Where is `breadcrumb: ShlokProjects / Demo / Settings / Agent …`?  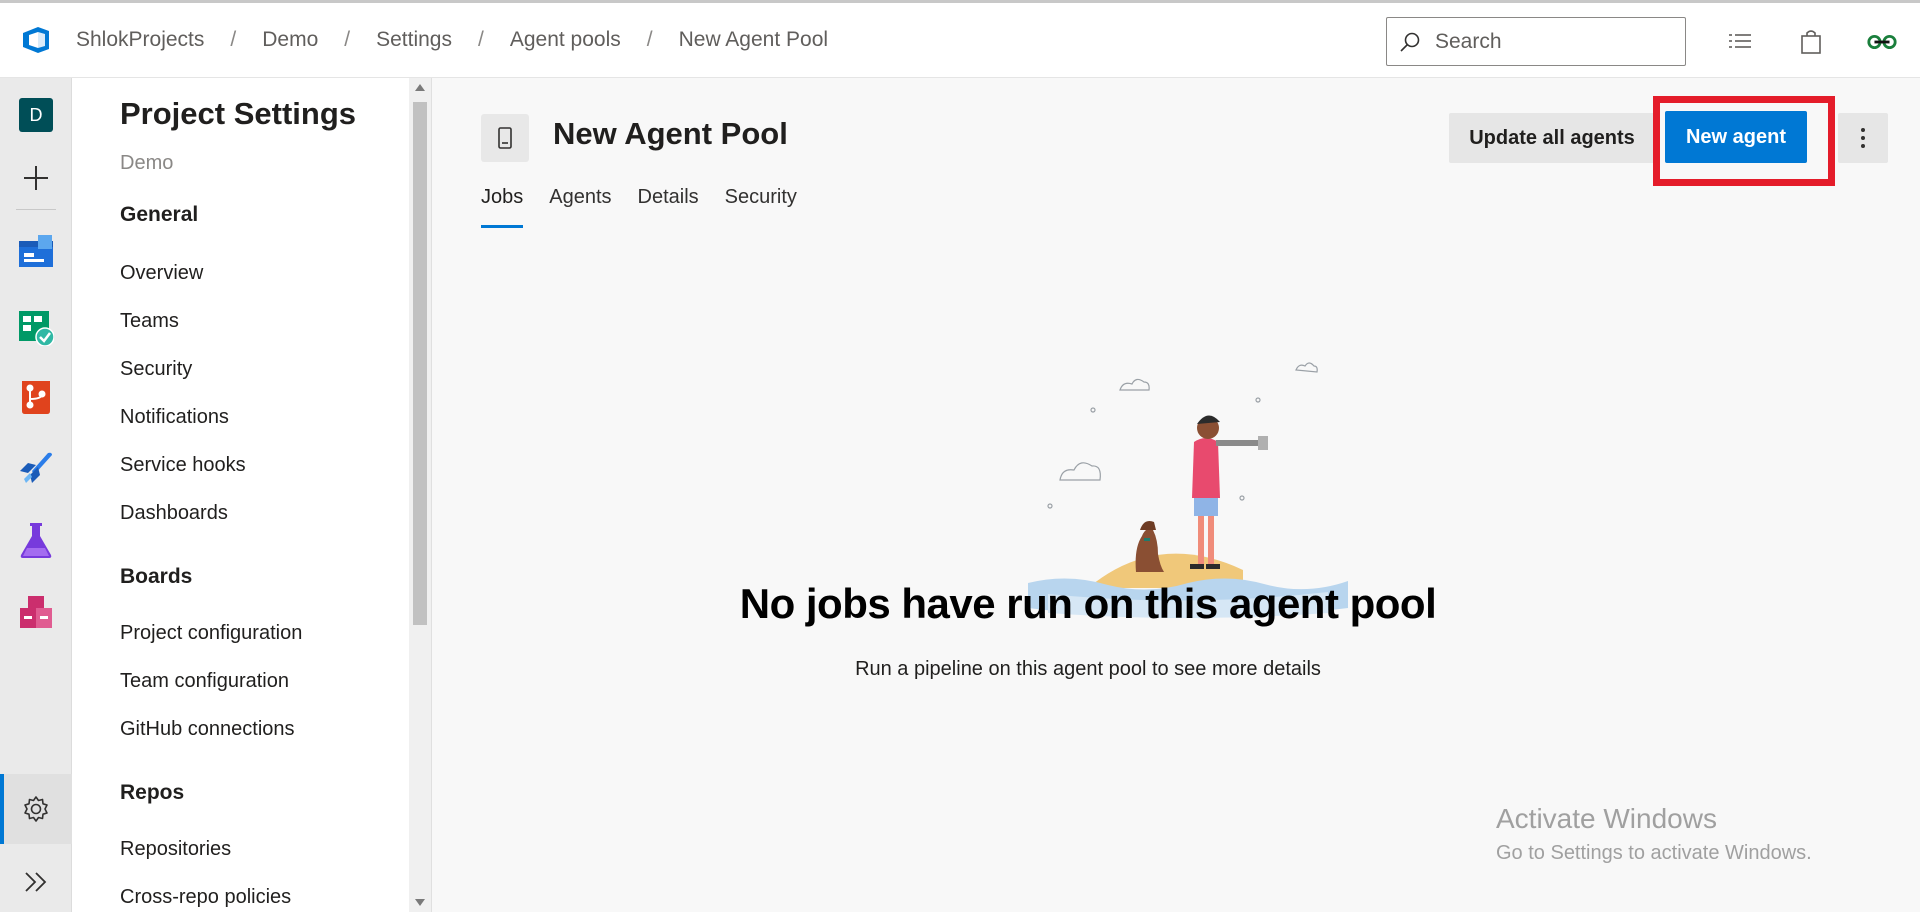 breadcrumb: ShlokProjects / Demo / Settings / Agent … is located at coordinates (452, 40).